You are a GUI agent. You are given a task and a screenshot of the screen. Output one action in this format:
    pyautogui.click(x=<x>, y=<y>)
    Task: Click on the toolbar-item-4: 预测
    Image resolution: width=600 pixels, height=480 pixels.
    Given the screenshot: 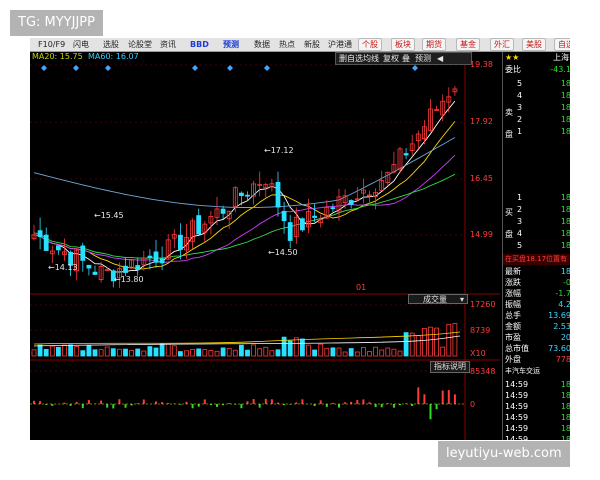 What is the action you would take?
    pyautogui.click(x=423, y=58)
    